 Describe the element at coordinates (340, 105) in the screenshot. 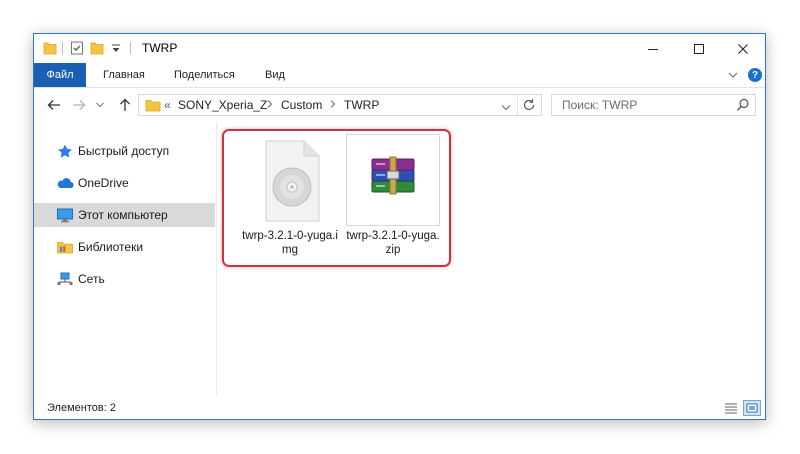

I see `address-bar: « SONY_Xperia_Z Custom TWRP` at that location.